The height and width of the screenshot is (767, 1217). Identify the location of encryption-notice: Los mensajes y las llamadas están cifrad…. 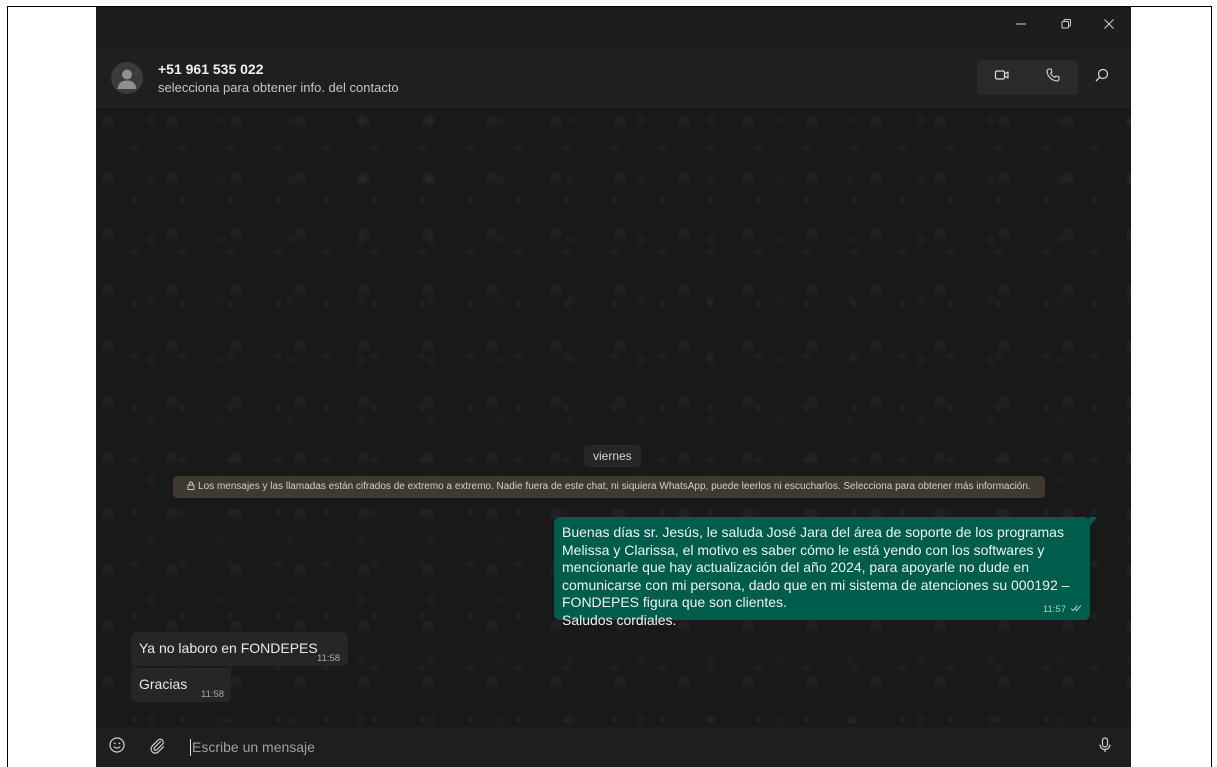
(609, 487).